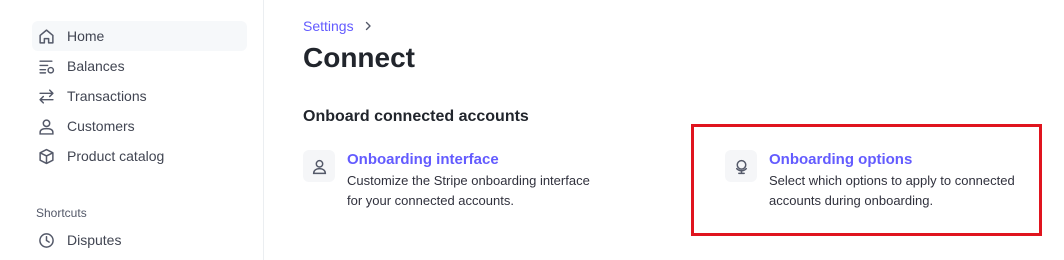 This screenshot has height=260, width=1064. What do you see at coordinates (46, 36) in the screenshot?
I see `home-icon` at bounding box center [46, 36].